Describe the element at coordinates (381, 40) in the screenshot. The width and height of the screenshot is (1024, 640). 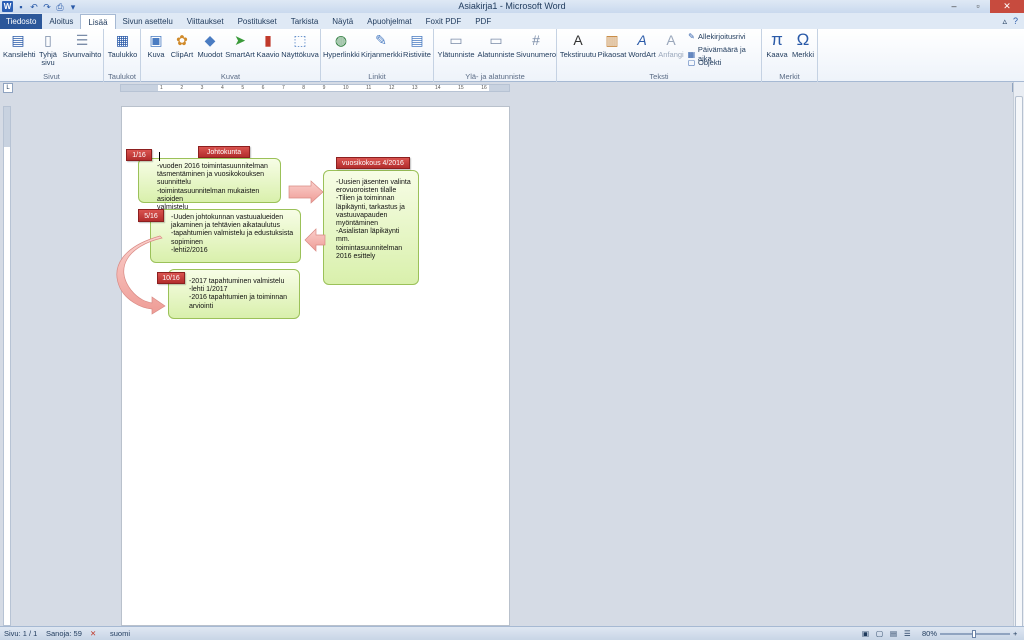
I see `bookmark-icon: ✎` at that location.